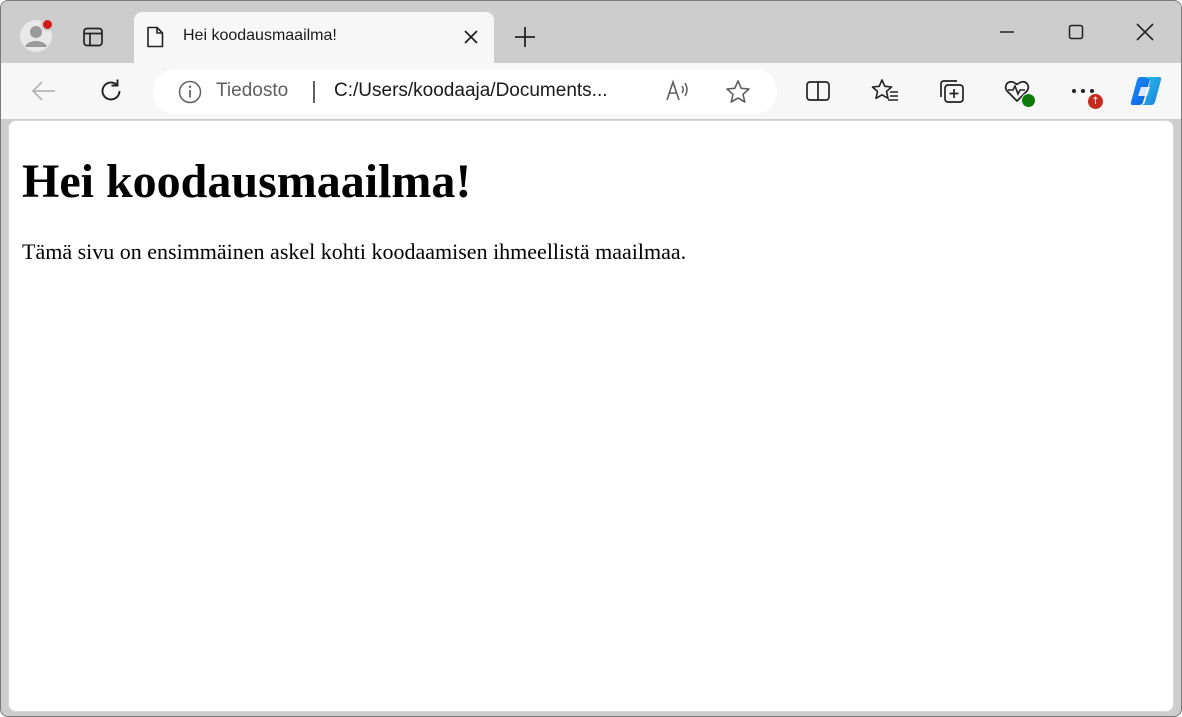 This screenshot has width=1182, height=717. I want to click on copilot-button, so click(1146, 91).